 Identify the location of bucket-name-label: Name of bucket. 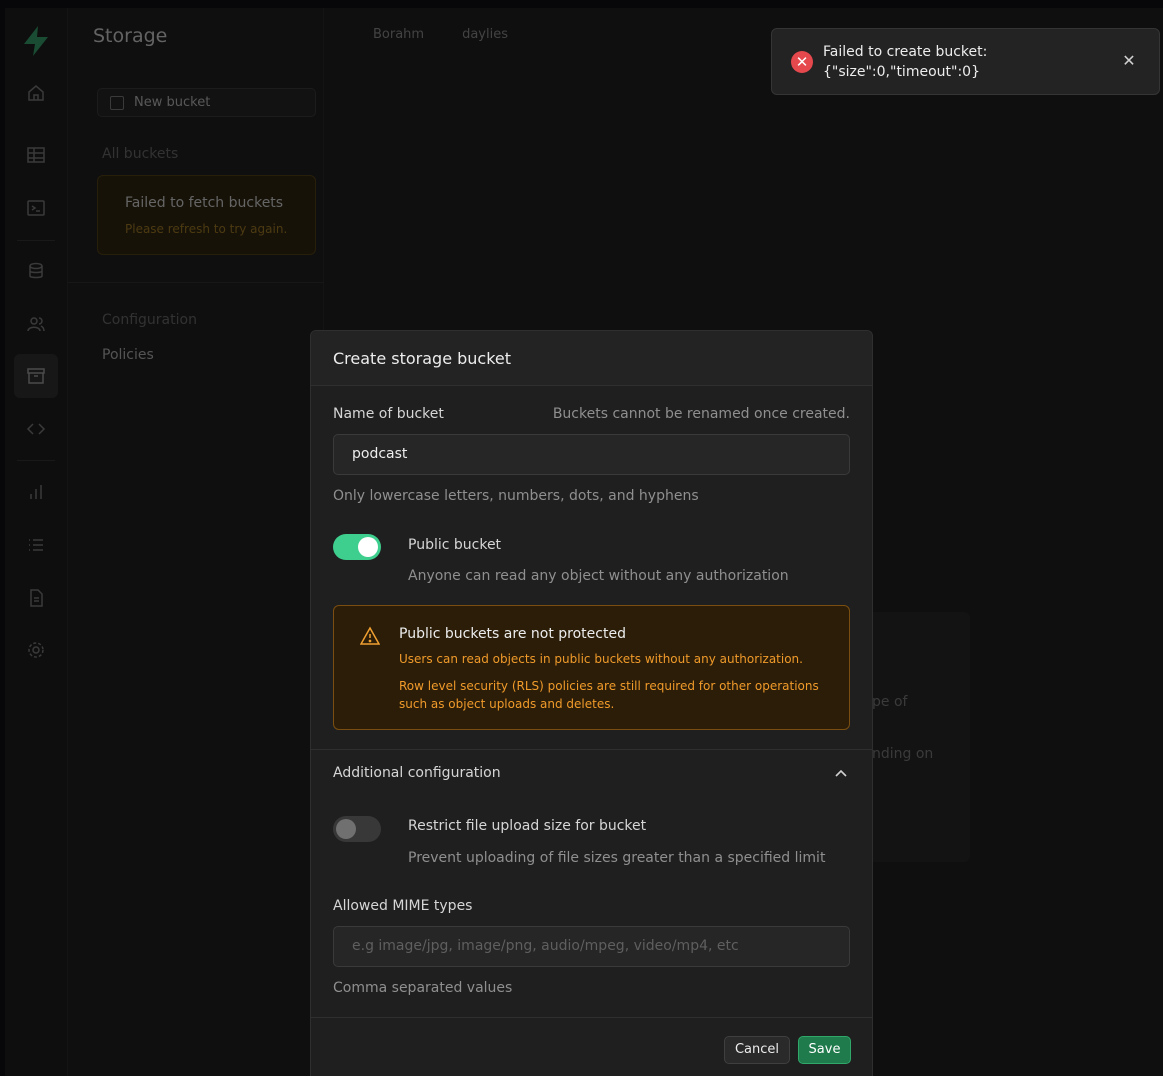
(388, 414).